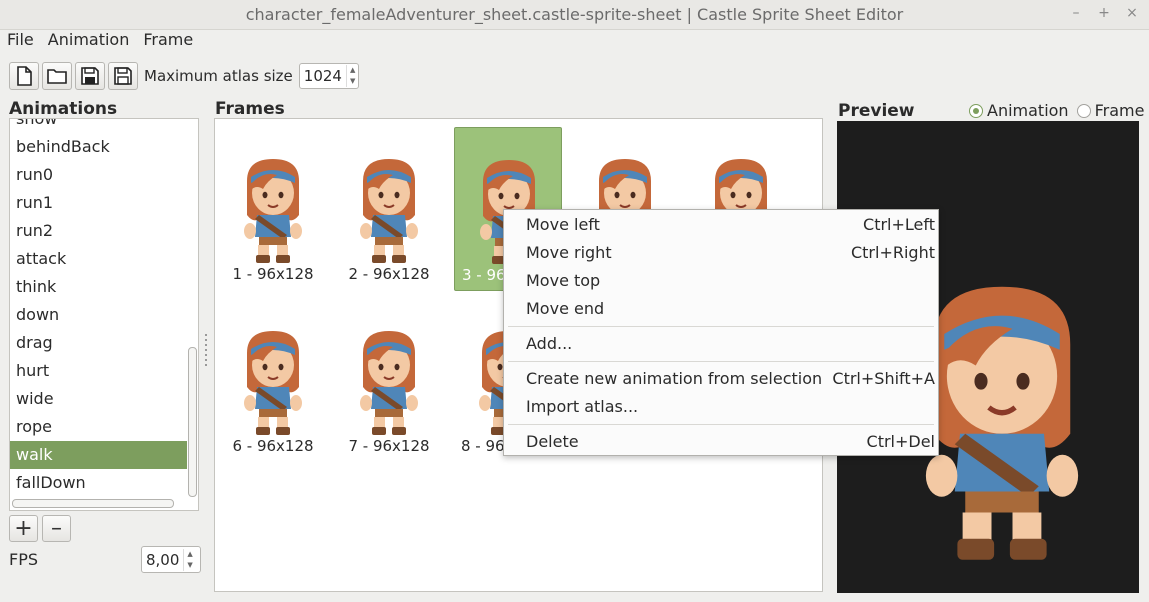 This screenshot has width=1149, height=602. What do you see at coordinates (674, 378) in the screenshot?
I see `menu-item-label: Create new animation from selection` at bounding box center [674, 378].